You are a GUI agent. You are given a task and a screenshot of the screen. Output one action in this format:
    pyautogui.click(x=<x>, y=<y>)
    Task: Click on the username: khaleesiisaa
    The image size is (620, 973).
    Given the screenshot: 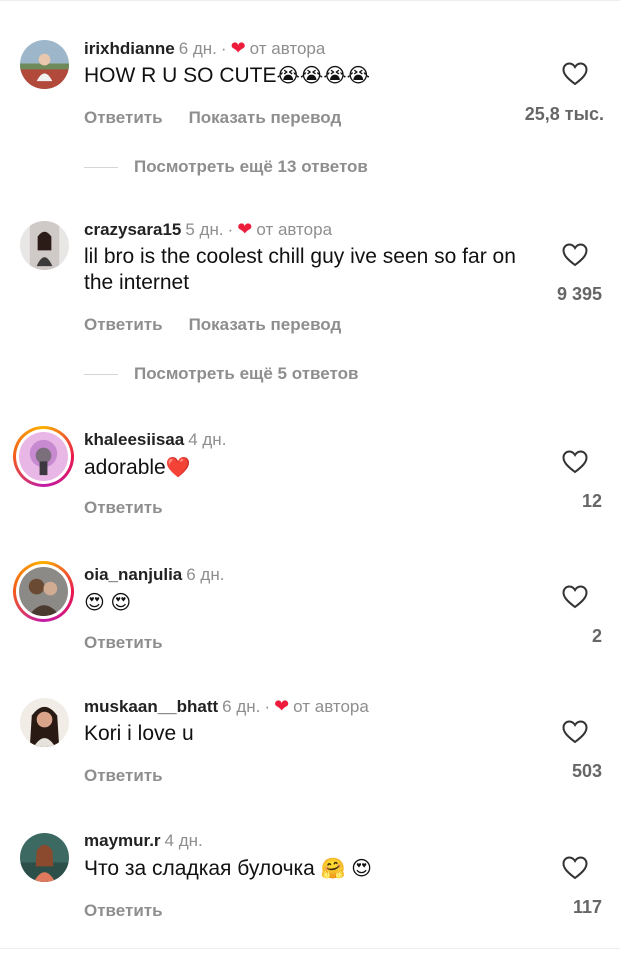 What is the action you would take?
    pyautogui.click(x=134, y=439)
    